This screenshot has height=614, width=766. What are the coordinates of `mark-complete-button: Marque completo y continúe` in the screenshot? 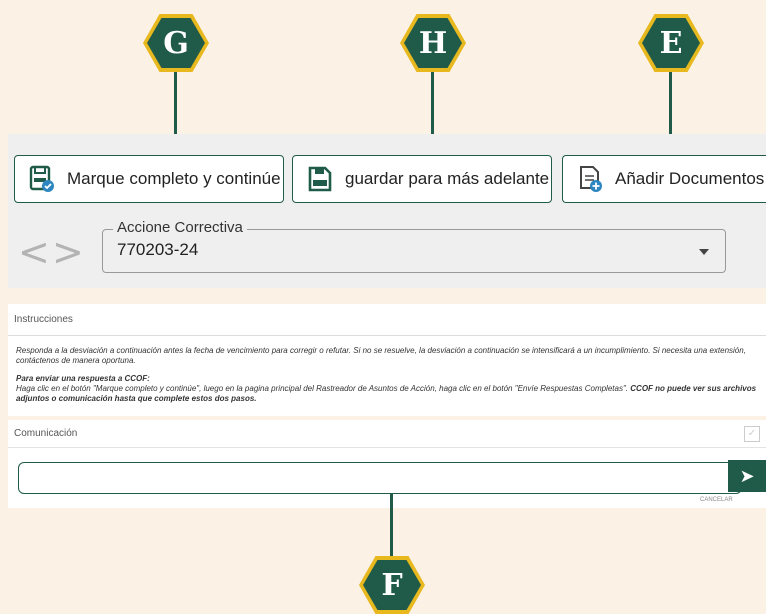 It's located at (149, 179).